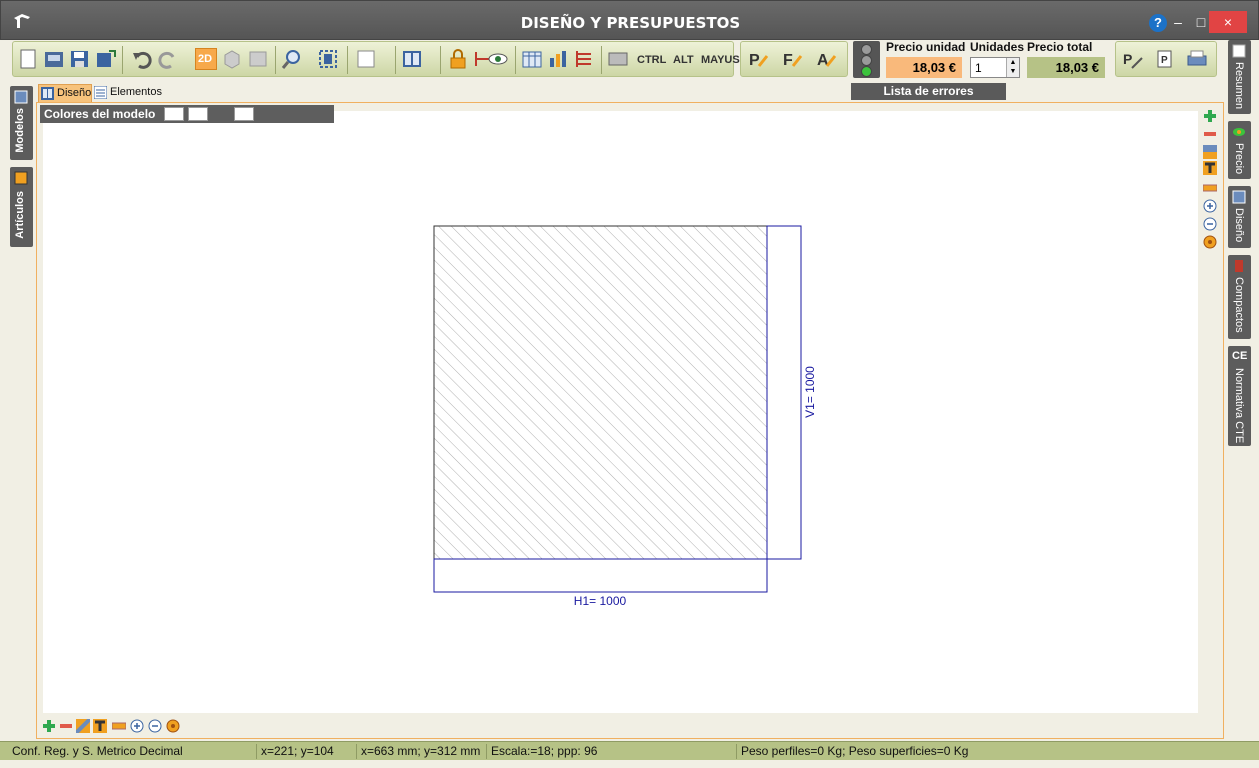 The height and width of the screenshot is (768, 1259). I want to click on keyboard-icon, so click(618, 59).